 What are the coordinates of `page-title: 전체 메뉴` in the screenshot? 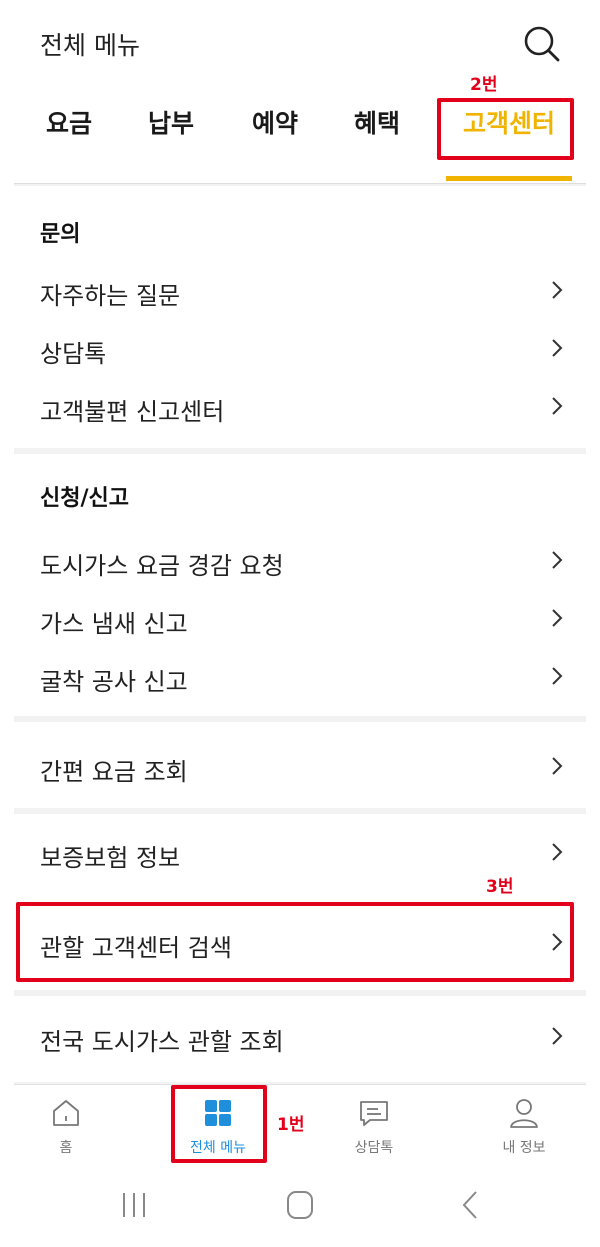 It's located at (90, 45).